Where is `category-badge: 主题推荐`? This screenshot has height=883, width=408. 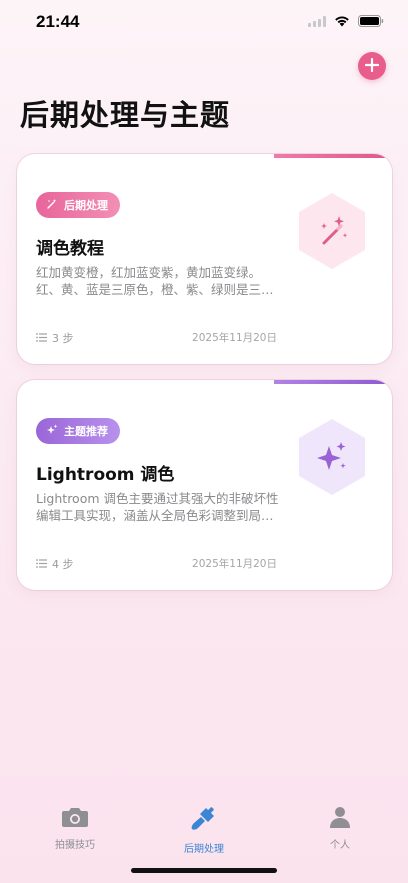
category-badge: 主题推荐 is located at coordinates (78, 431).